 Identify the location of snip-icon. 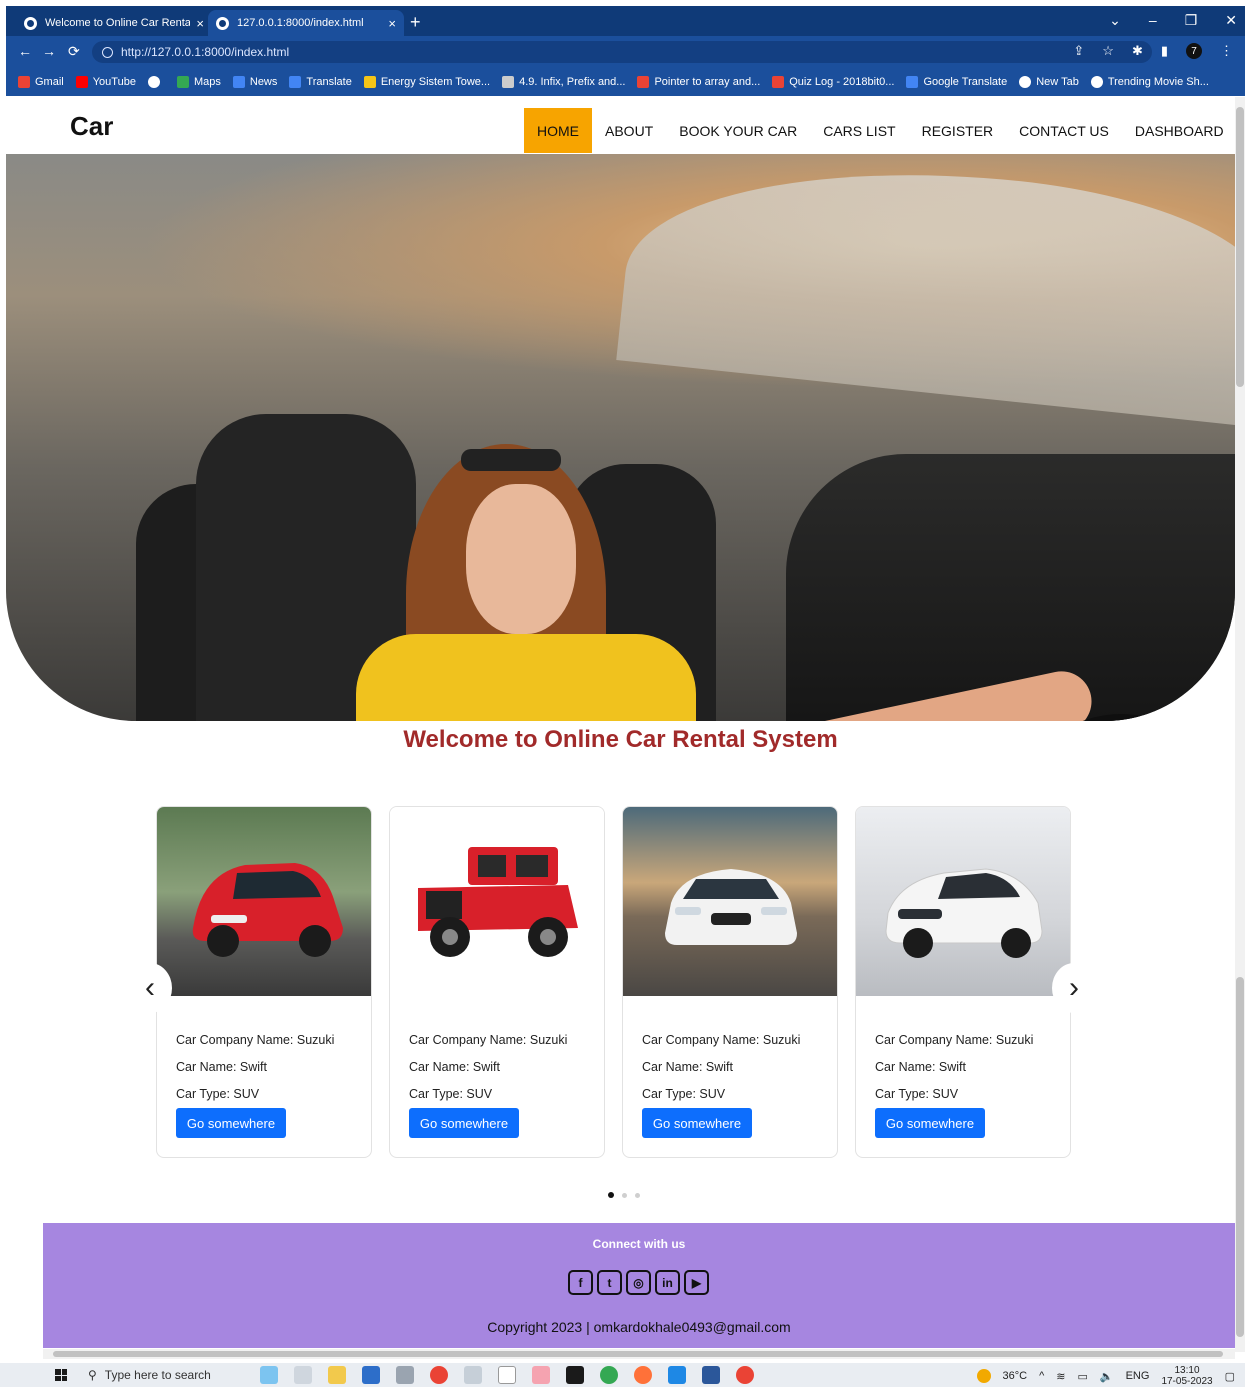
(541, 1375).